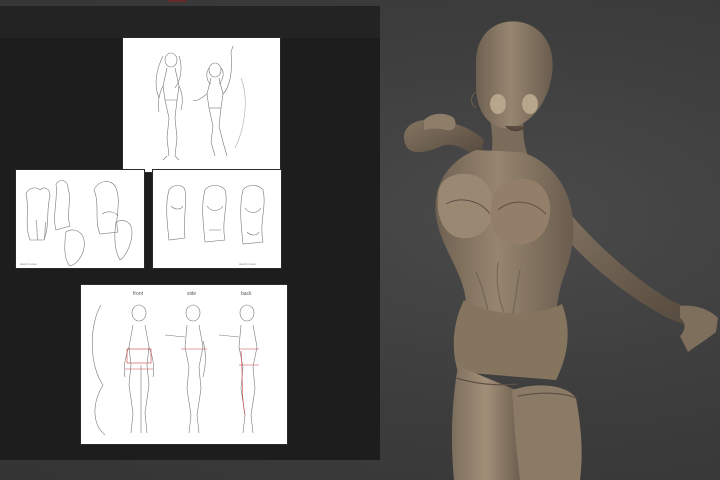  Describe the element at coordinates (215, 215) in the screenshot. I see `torso-front-sketch-drawing` at that location.